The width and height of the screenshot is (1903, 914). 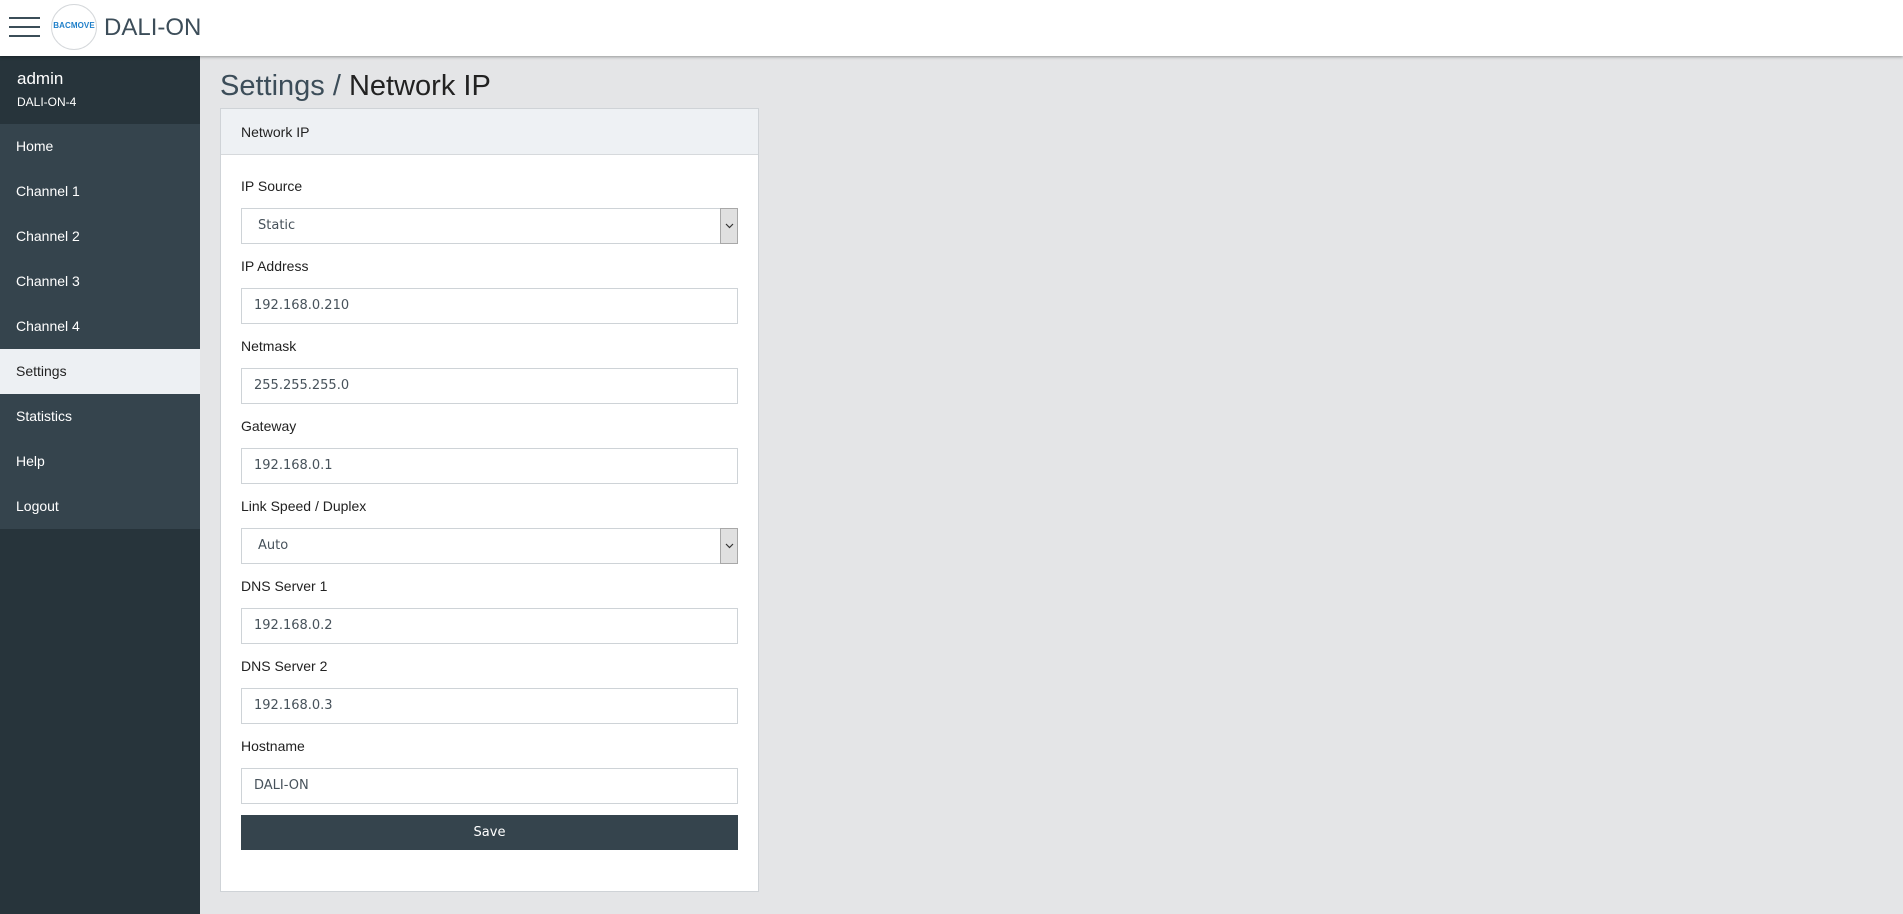 I want to click on sidebar-item-help: Help, so click(x=100, y=461).